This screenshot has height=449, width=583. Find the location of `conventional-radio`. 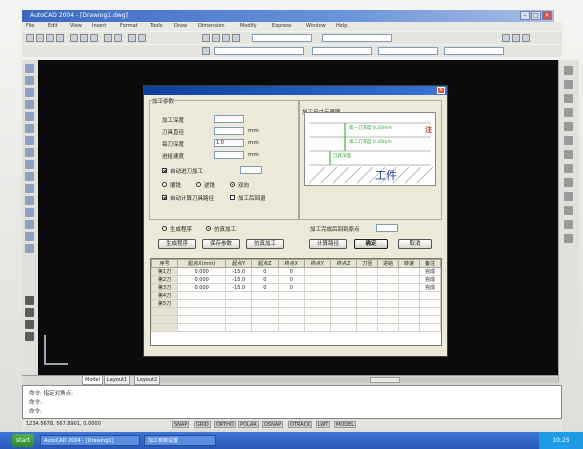

conventional-radio is located at coordinates (198, 184).